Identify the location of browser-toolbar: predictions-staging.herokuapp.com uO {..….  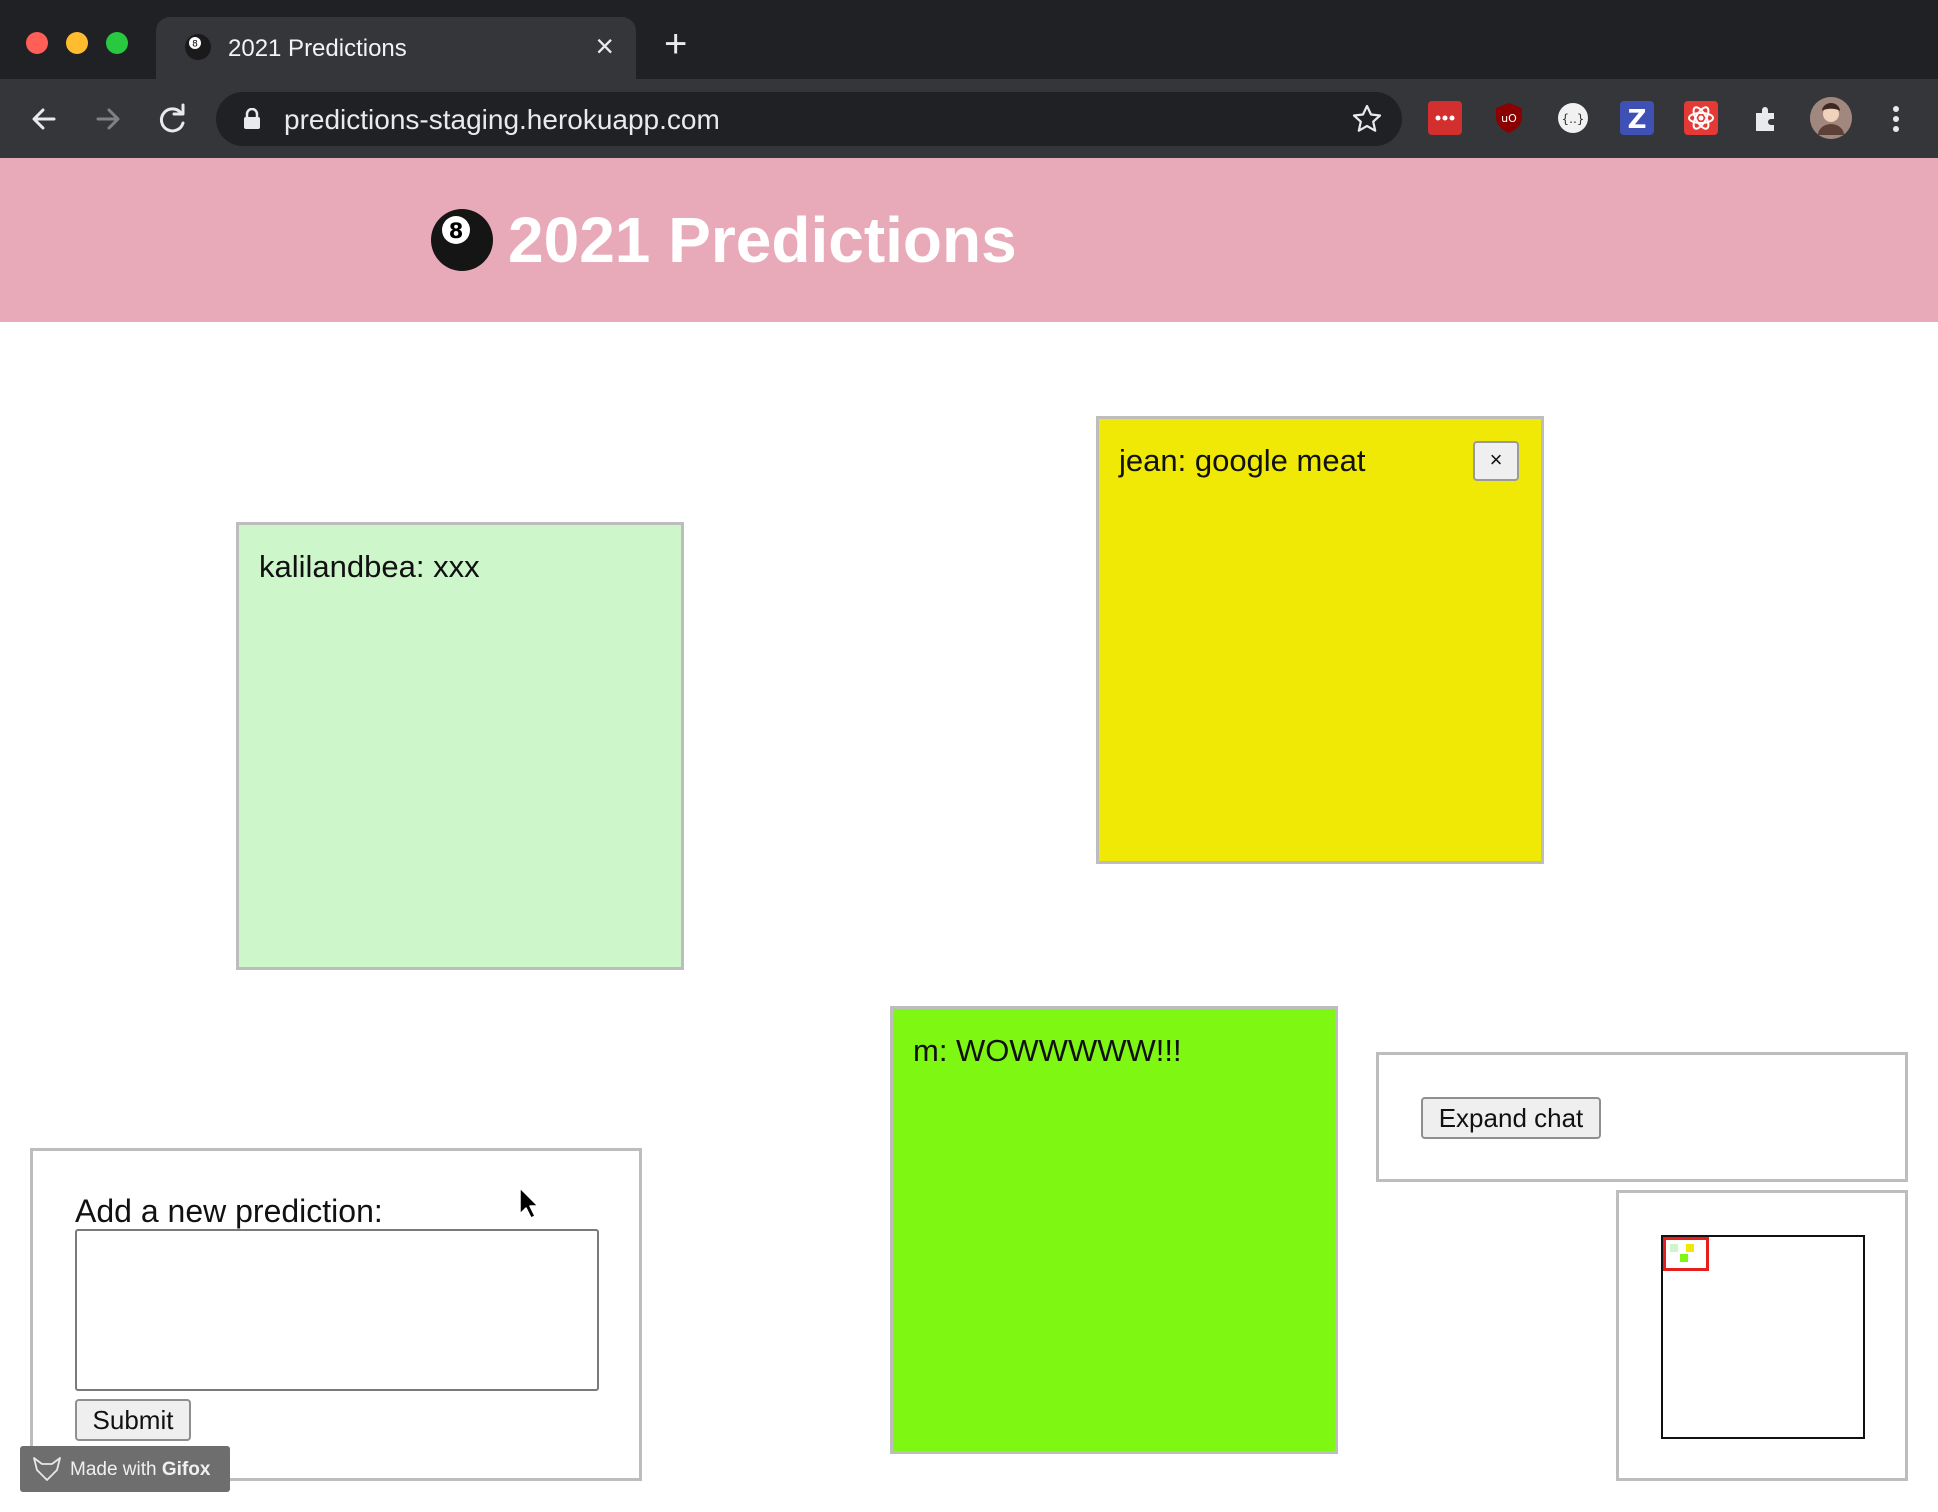
(969, 118).